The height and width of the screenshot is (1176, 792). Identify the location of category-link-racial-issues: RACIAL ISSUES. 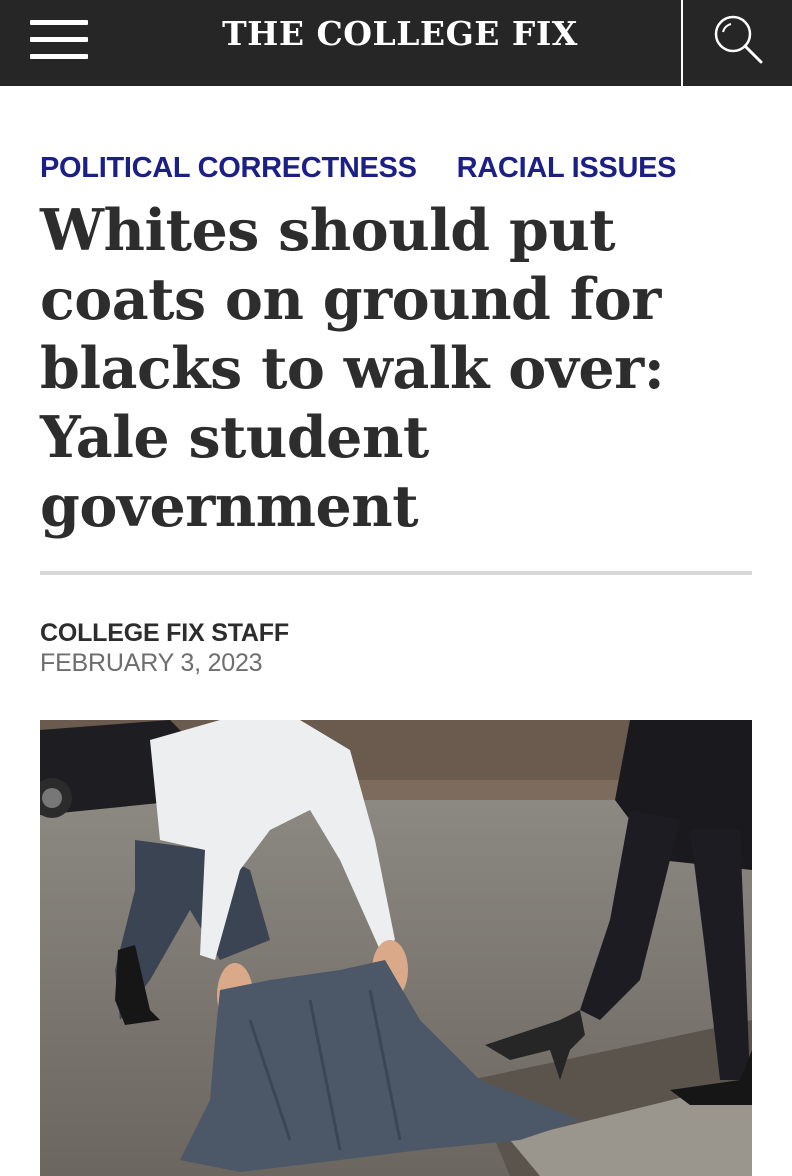
(567, 168).